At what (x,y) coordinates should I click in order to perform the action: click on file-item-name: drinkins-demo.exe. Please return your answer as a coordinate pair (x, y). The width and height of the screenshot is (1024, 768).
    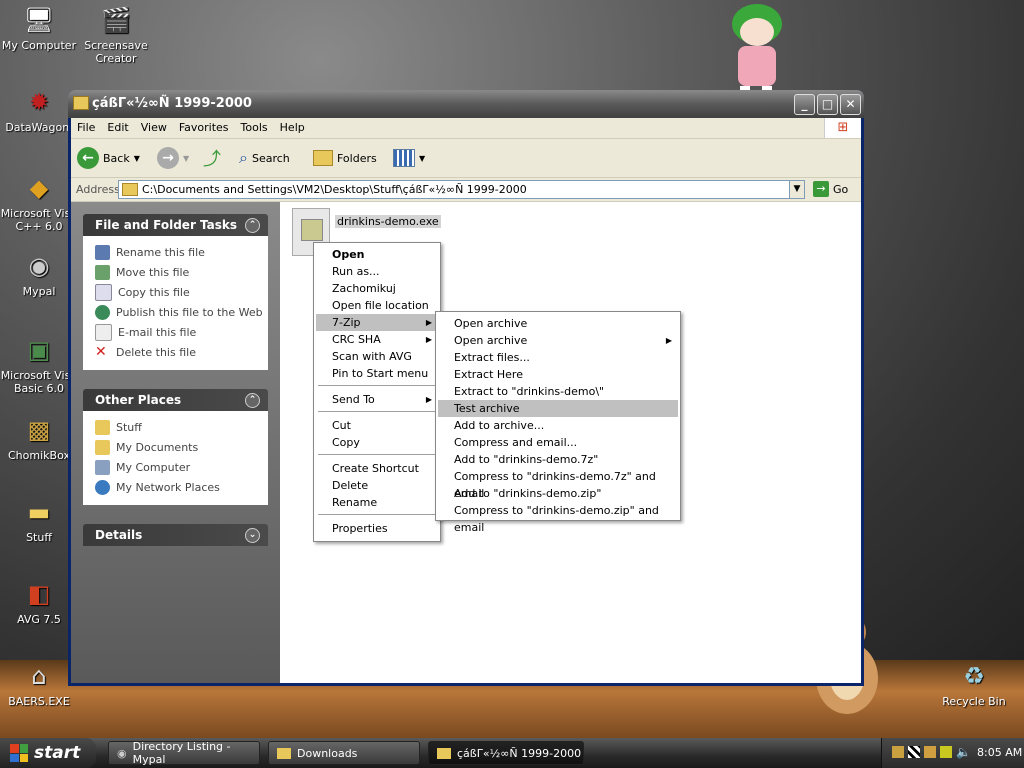
    Looking at the image, I should click on (388, 221).